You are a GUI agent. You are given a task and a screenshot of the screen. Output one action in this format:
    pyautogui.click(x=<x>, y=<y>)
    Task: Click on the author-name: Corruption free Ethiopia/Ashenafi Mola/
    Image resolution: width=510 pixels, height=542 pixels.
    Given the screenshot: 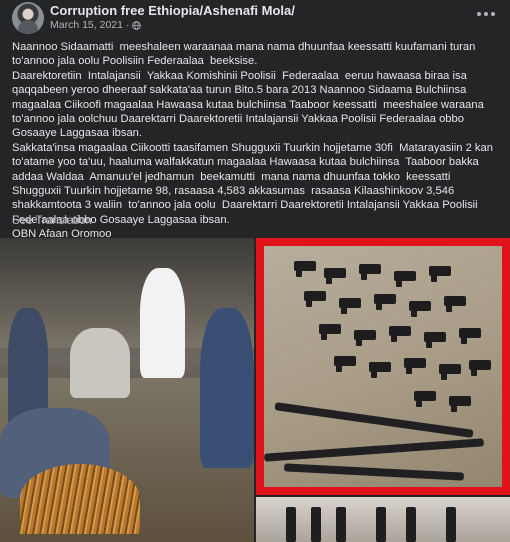 What is the action you would take?
    pyautogui.click(x=172, y=10)
    